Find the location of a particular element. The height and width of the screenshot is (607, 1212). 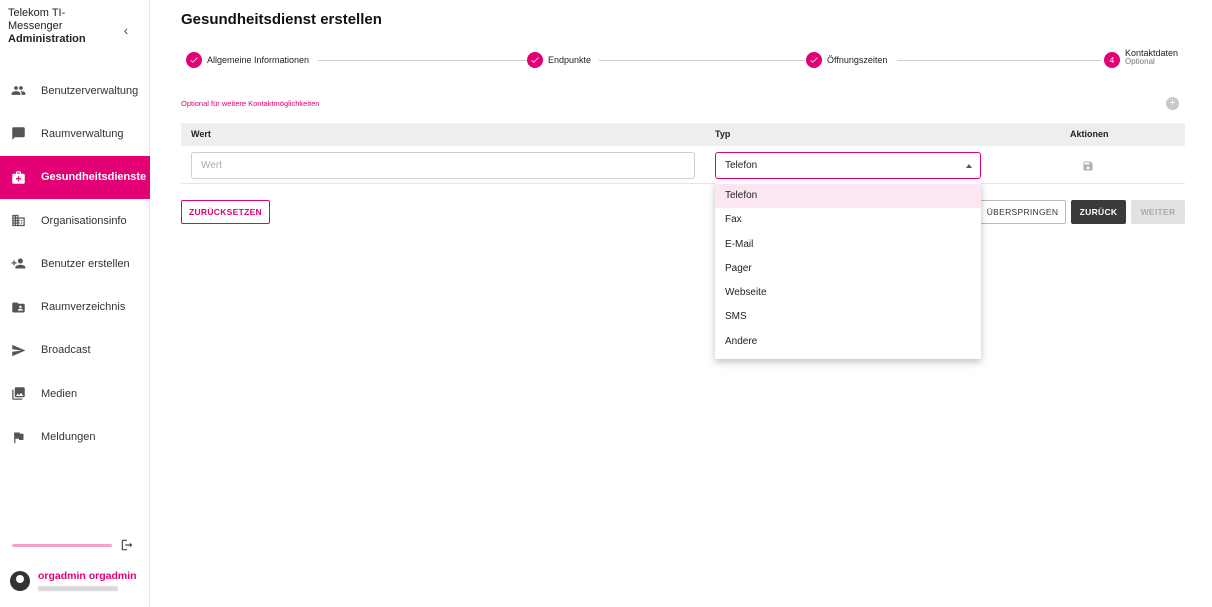

sidebar-item-label: Benutzerverwaltung is located at coordinates (90, 90).